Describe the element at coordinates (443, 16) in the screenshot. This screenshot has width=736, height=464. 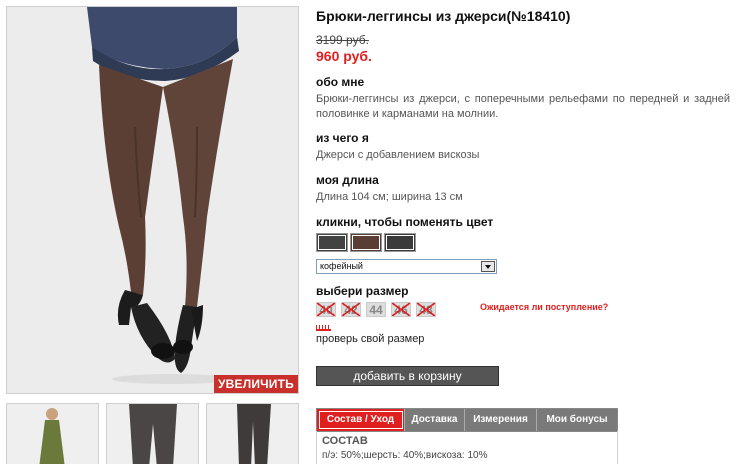
I see `product-title: Брюки-леггинсы из джерси(№18410)` at that location.